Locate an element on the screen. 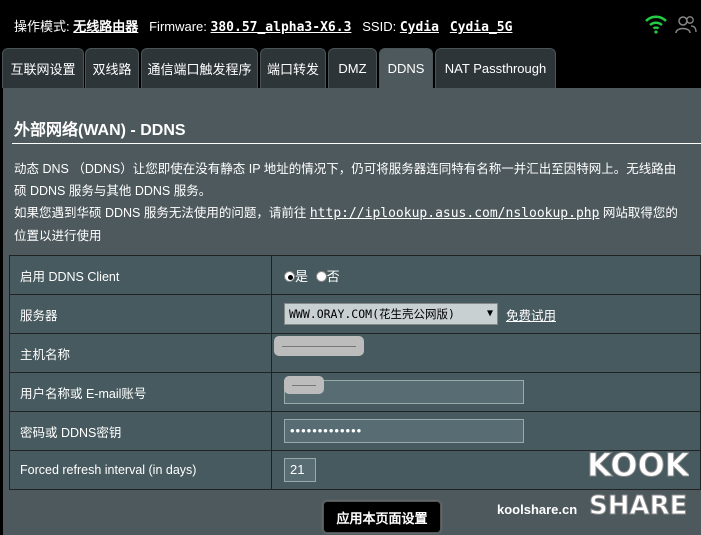 The height and width of the screenshot is (535, 701). mode-label: 操作模式: is located at coordinates (42, 26).